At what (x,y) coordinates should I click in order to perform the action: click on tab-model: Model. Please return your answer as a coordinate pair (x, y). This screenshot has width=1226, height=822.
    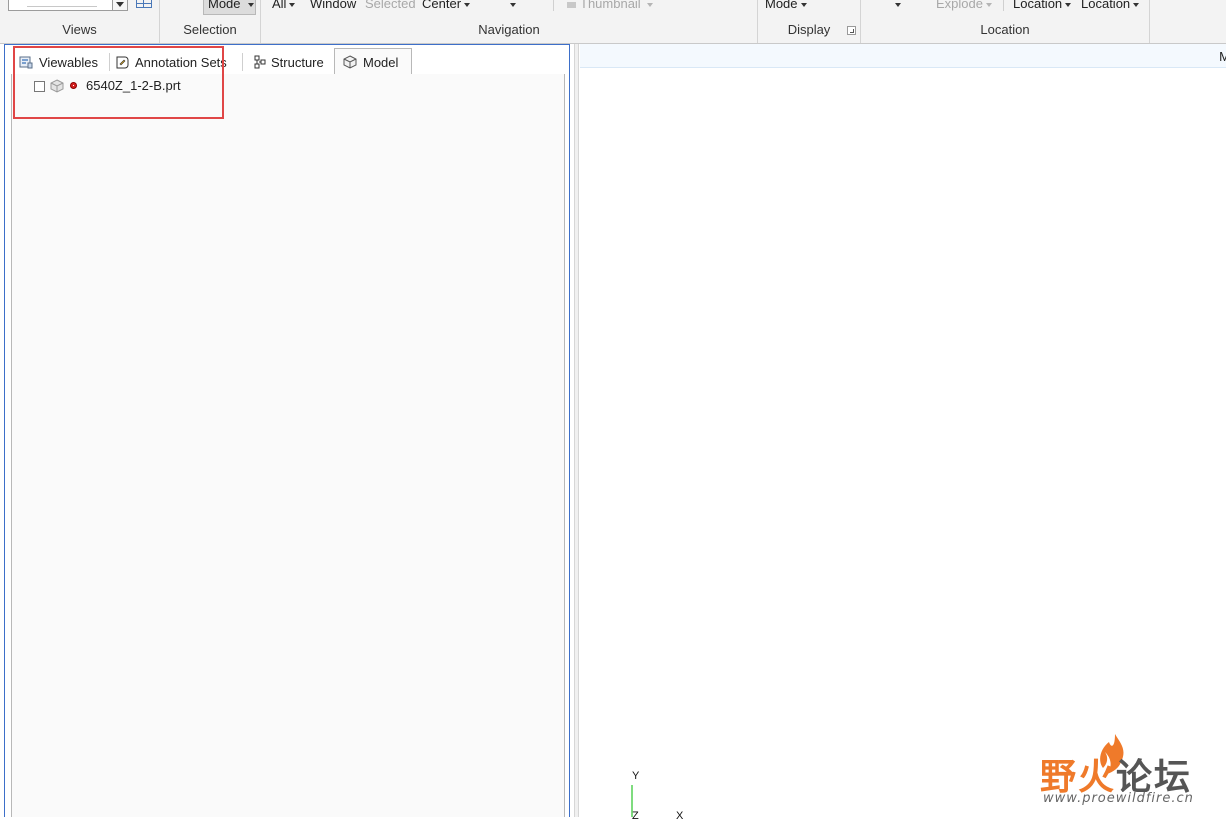
    Looking at the image, I should click on (373, 61).